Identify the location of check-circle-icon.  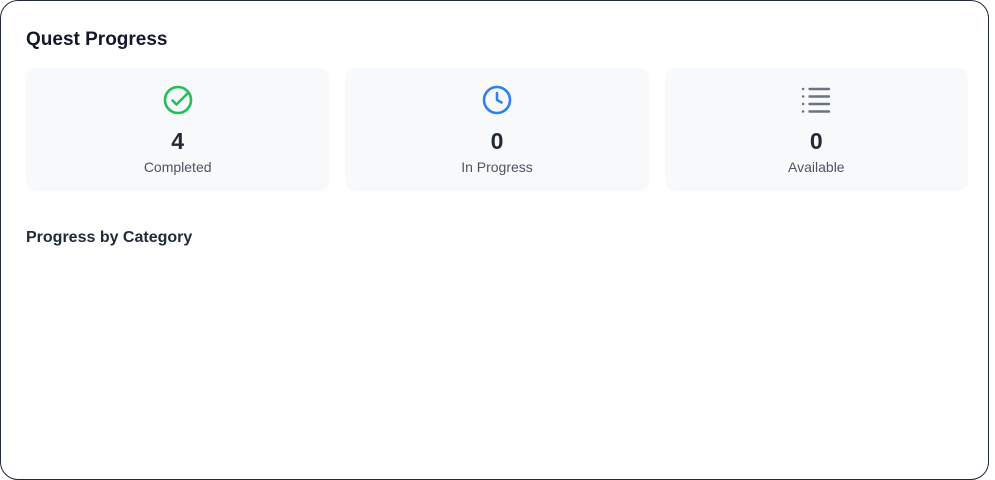
(177, 100).